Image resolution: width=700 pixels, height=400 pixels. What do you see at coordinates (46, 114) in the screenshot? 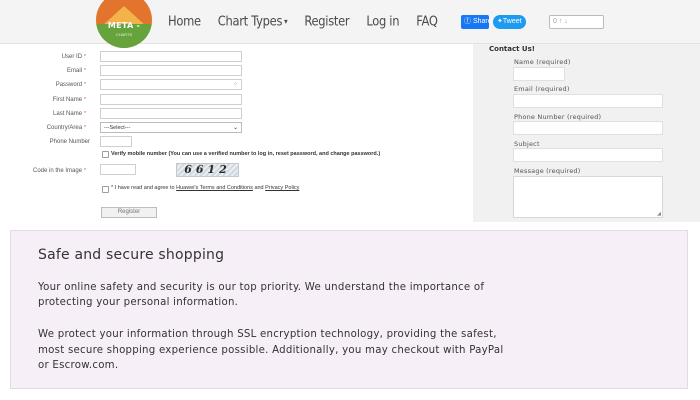
I see `last-name-label: Last Name *` at bounding box center [46, 114].